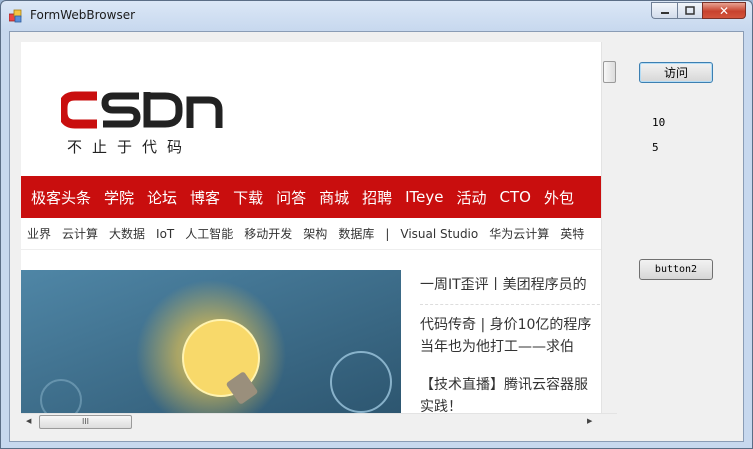 The image size is (753, 449). I want to click on headline-link: 一周IT歪评丨美团程序员的, so click(503, 285).